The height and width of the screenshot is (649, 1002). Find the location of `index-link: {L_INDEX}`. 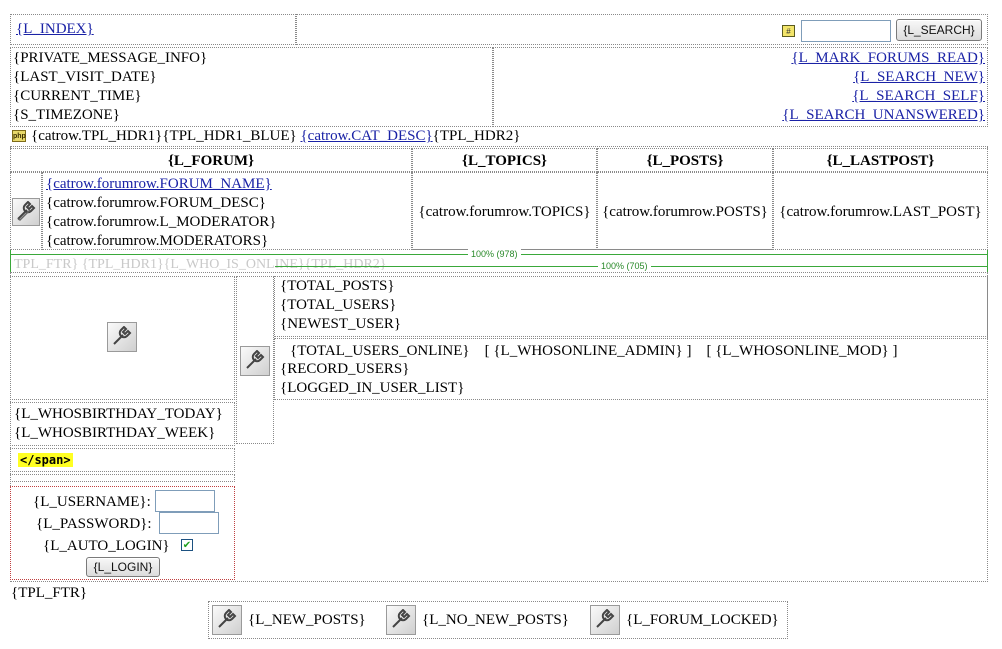

index-link: {L_INDEX} is located at coordinates (55, 29).